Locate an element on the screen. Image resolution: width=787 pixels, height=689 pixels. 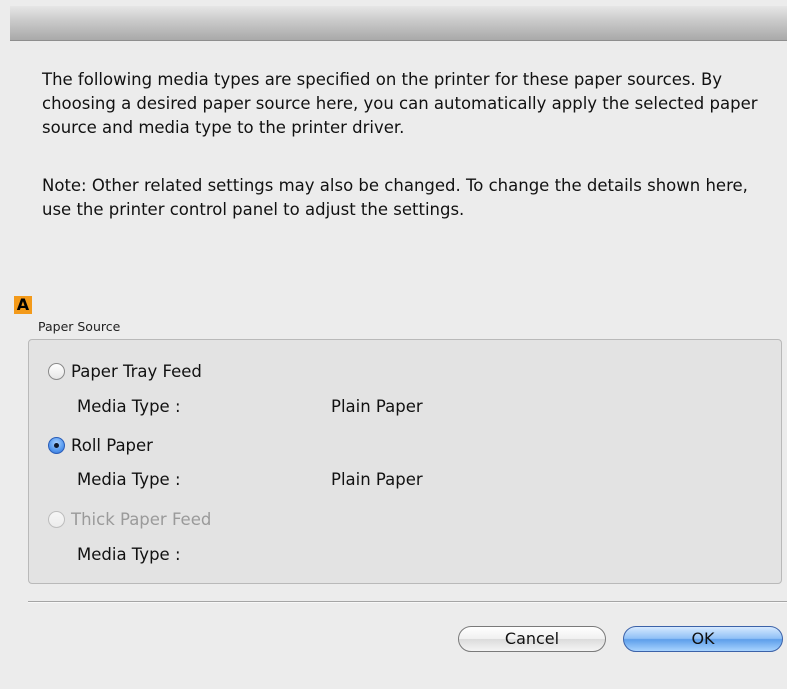
callout-marker-a: A is located at coordinates (23, 305).